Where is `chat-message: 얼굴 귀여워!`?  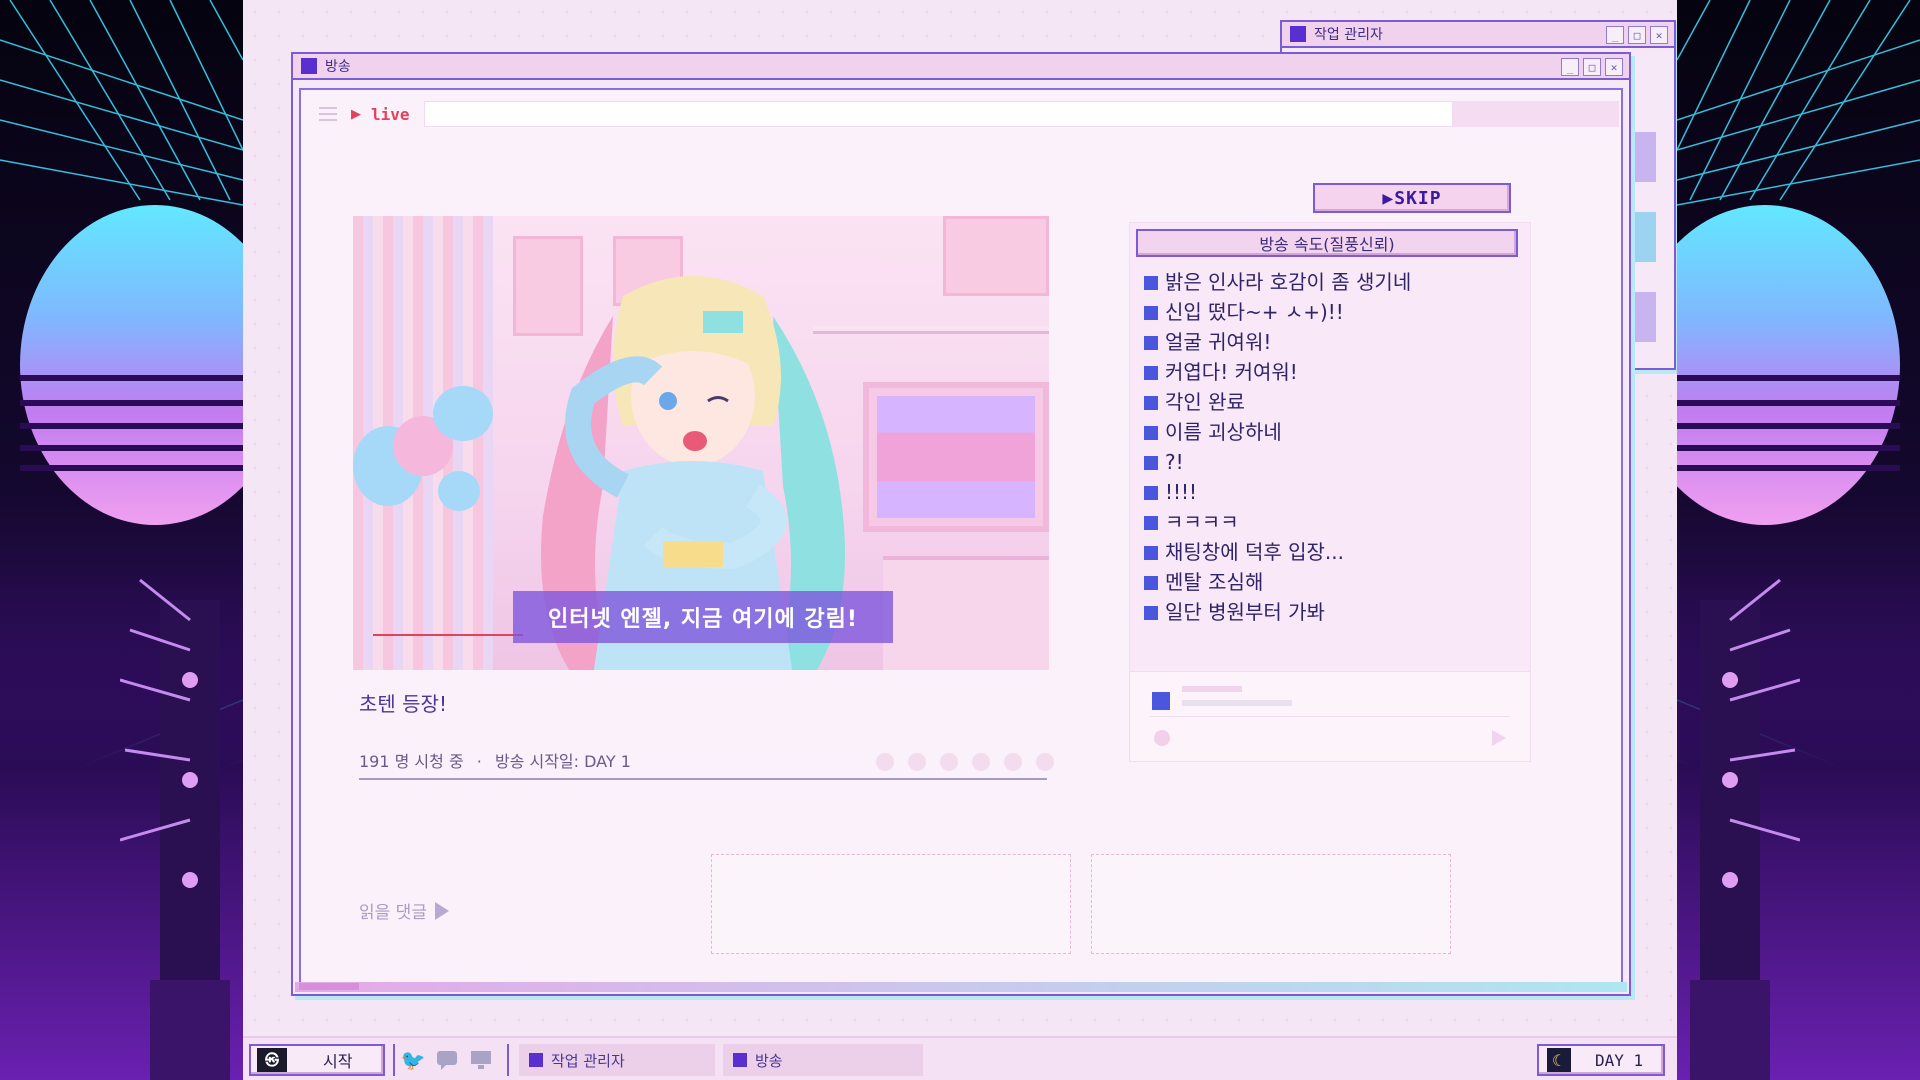 chat-message: 얼굴 귀여워! is located at coordinates (1324, 342).